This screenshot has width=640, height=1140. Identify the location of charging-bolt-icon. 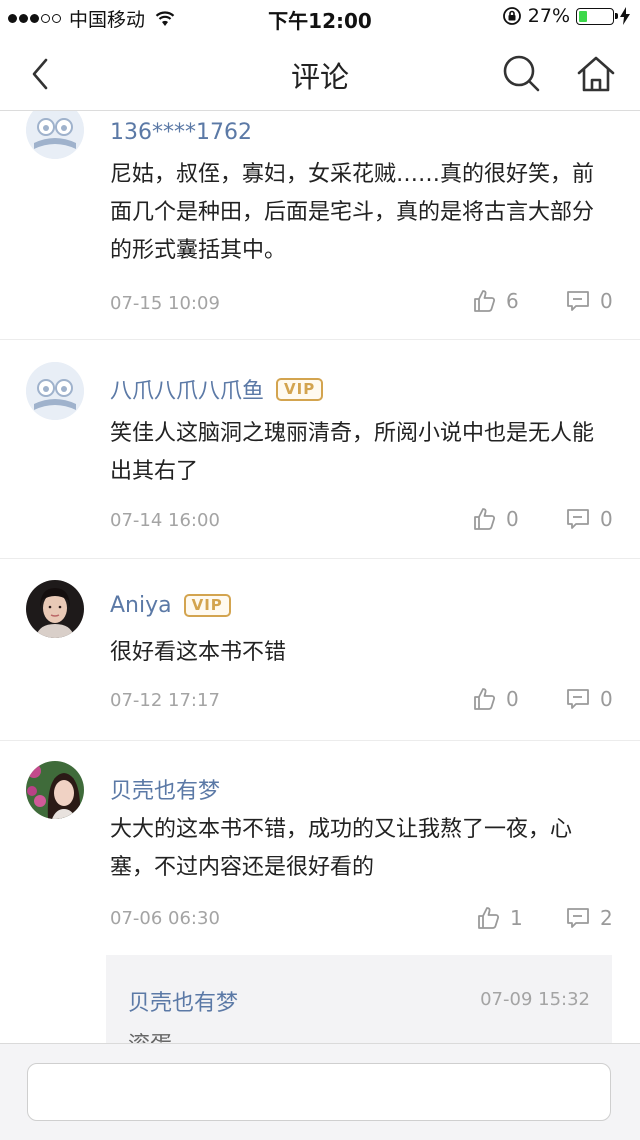
(625, 16).